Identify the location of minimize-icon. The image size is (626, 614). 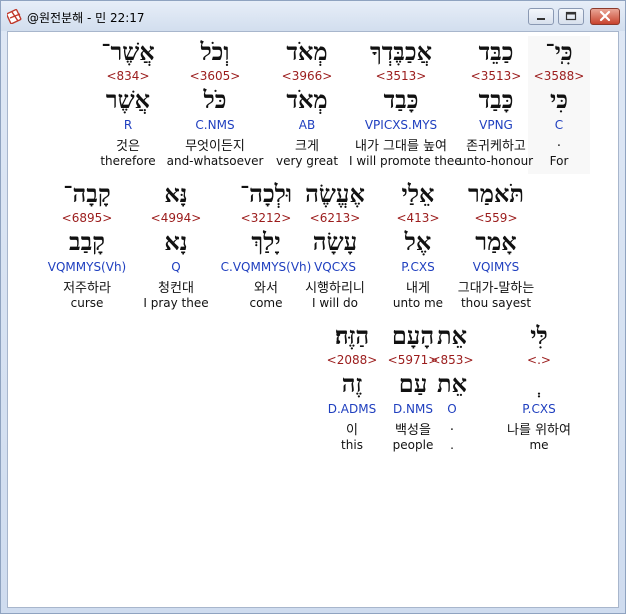
(541, 19).